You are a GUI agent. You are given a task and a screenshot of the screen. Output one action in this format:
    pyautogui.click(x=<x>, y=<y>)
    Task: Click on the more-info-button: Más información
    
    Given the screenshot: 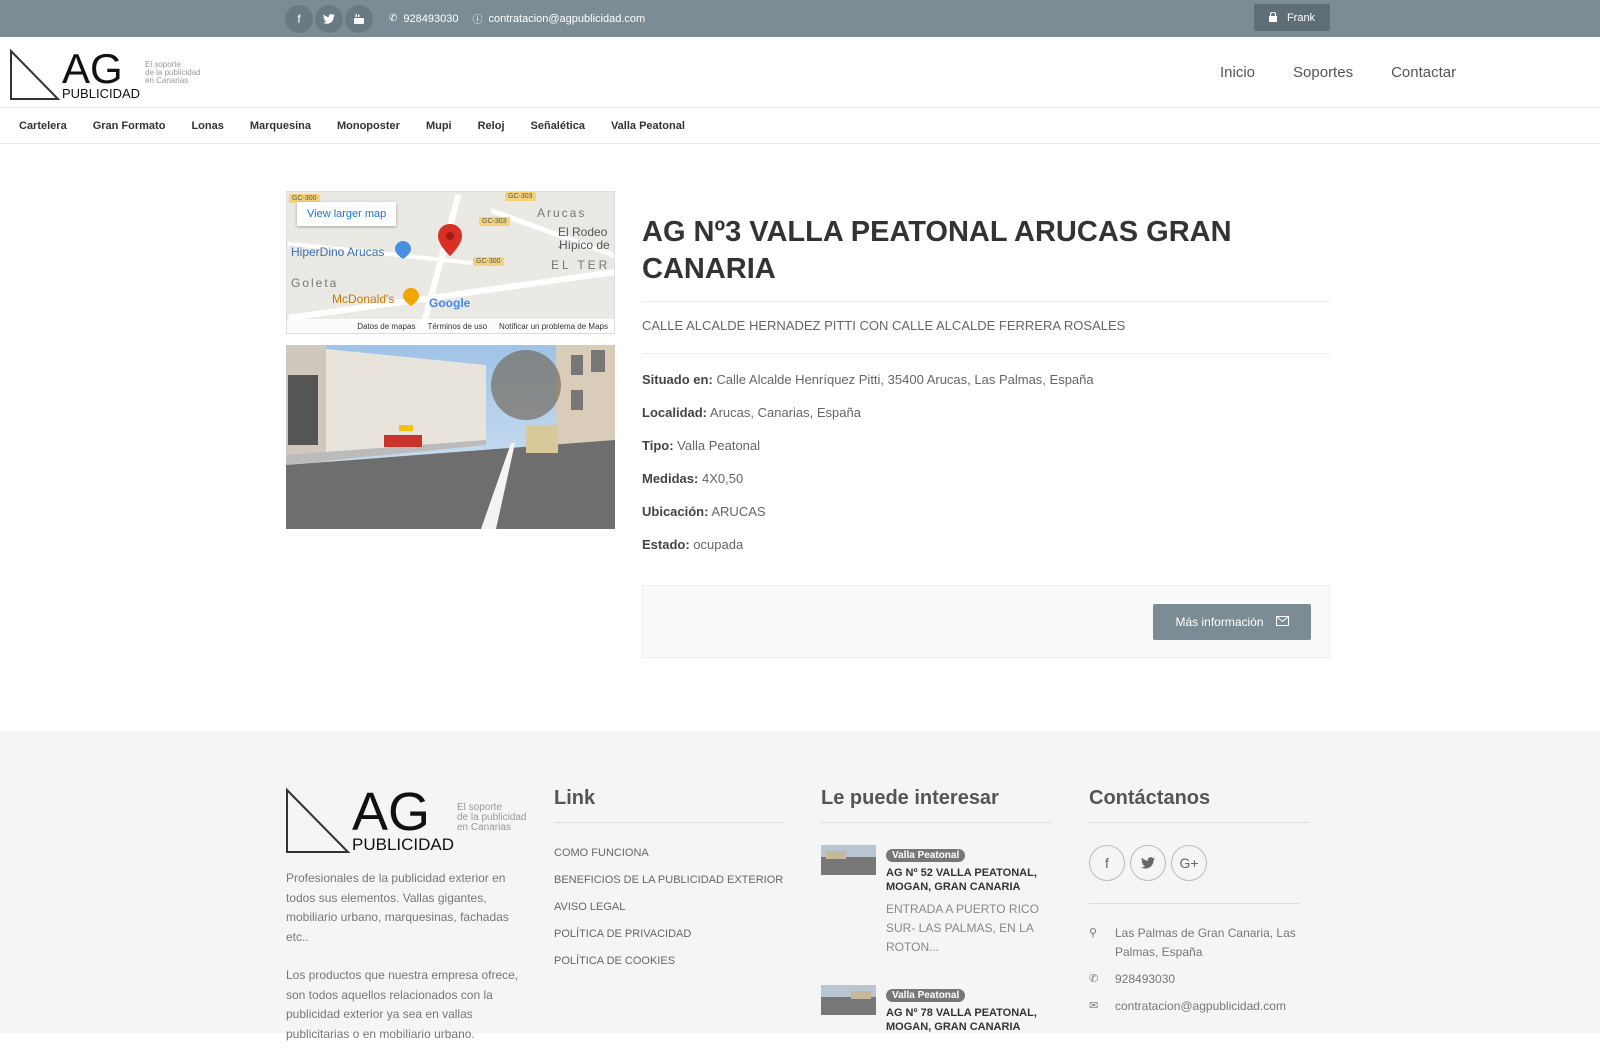 What is the action you would take?
    pyautogui.click(x=1232, y=622)
    